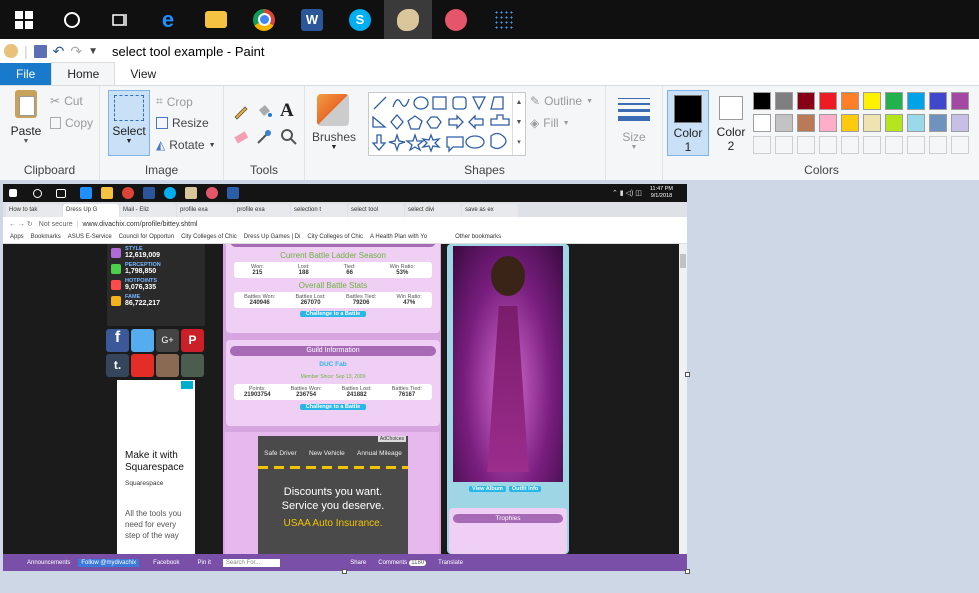 The image size is (979, 593). I want to click on inner-browser-tab: Dress Up G, so click(91, 210).